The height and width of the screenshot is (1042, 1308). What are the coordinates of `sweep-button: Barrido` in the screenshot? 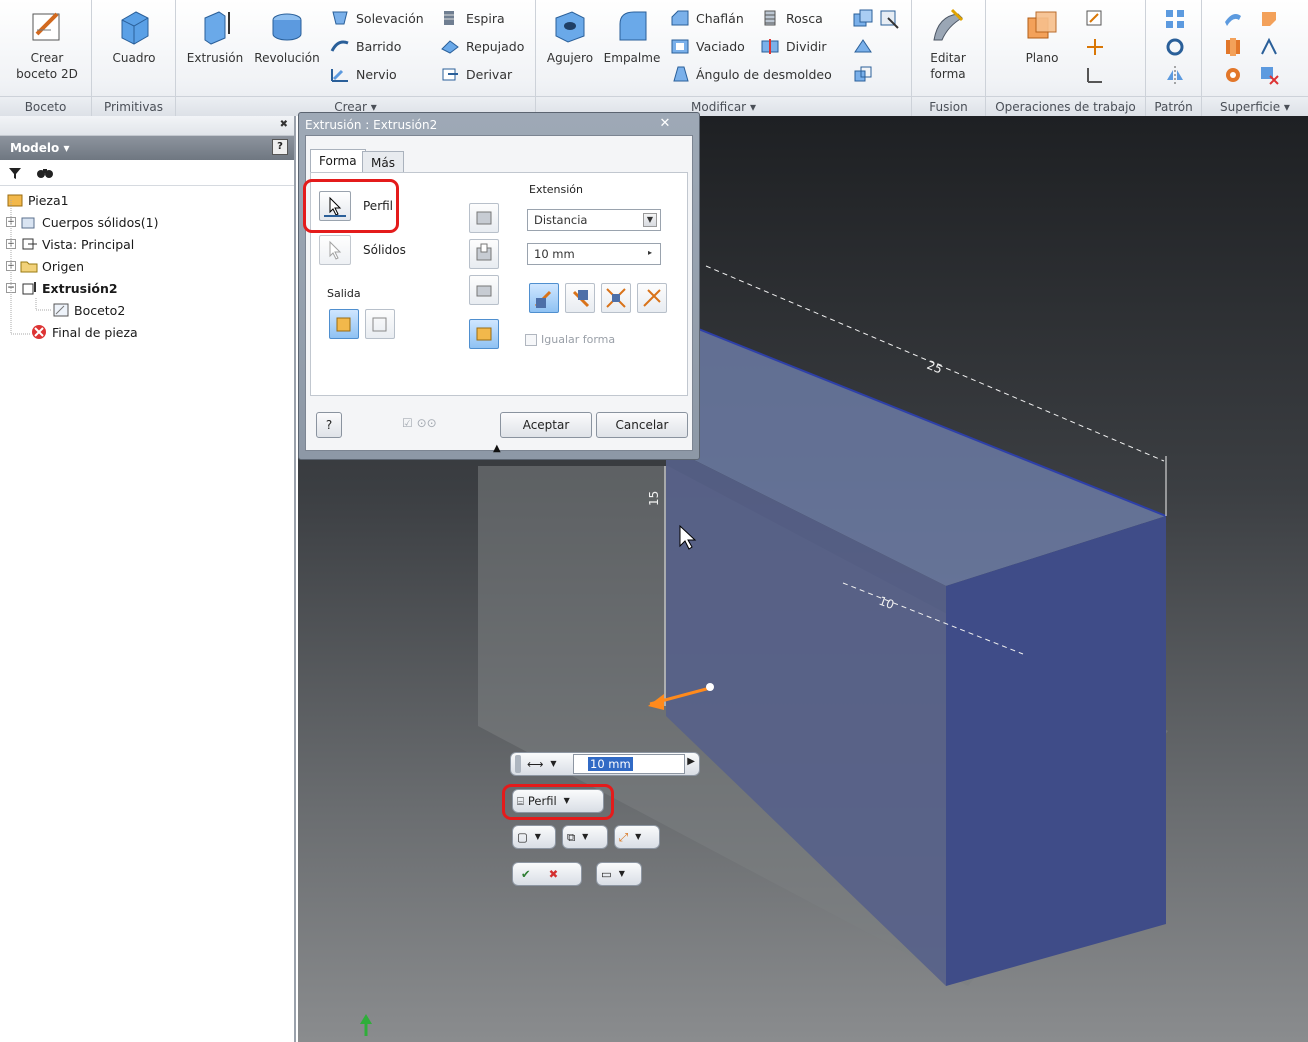 It's located at (365, 46).